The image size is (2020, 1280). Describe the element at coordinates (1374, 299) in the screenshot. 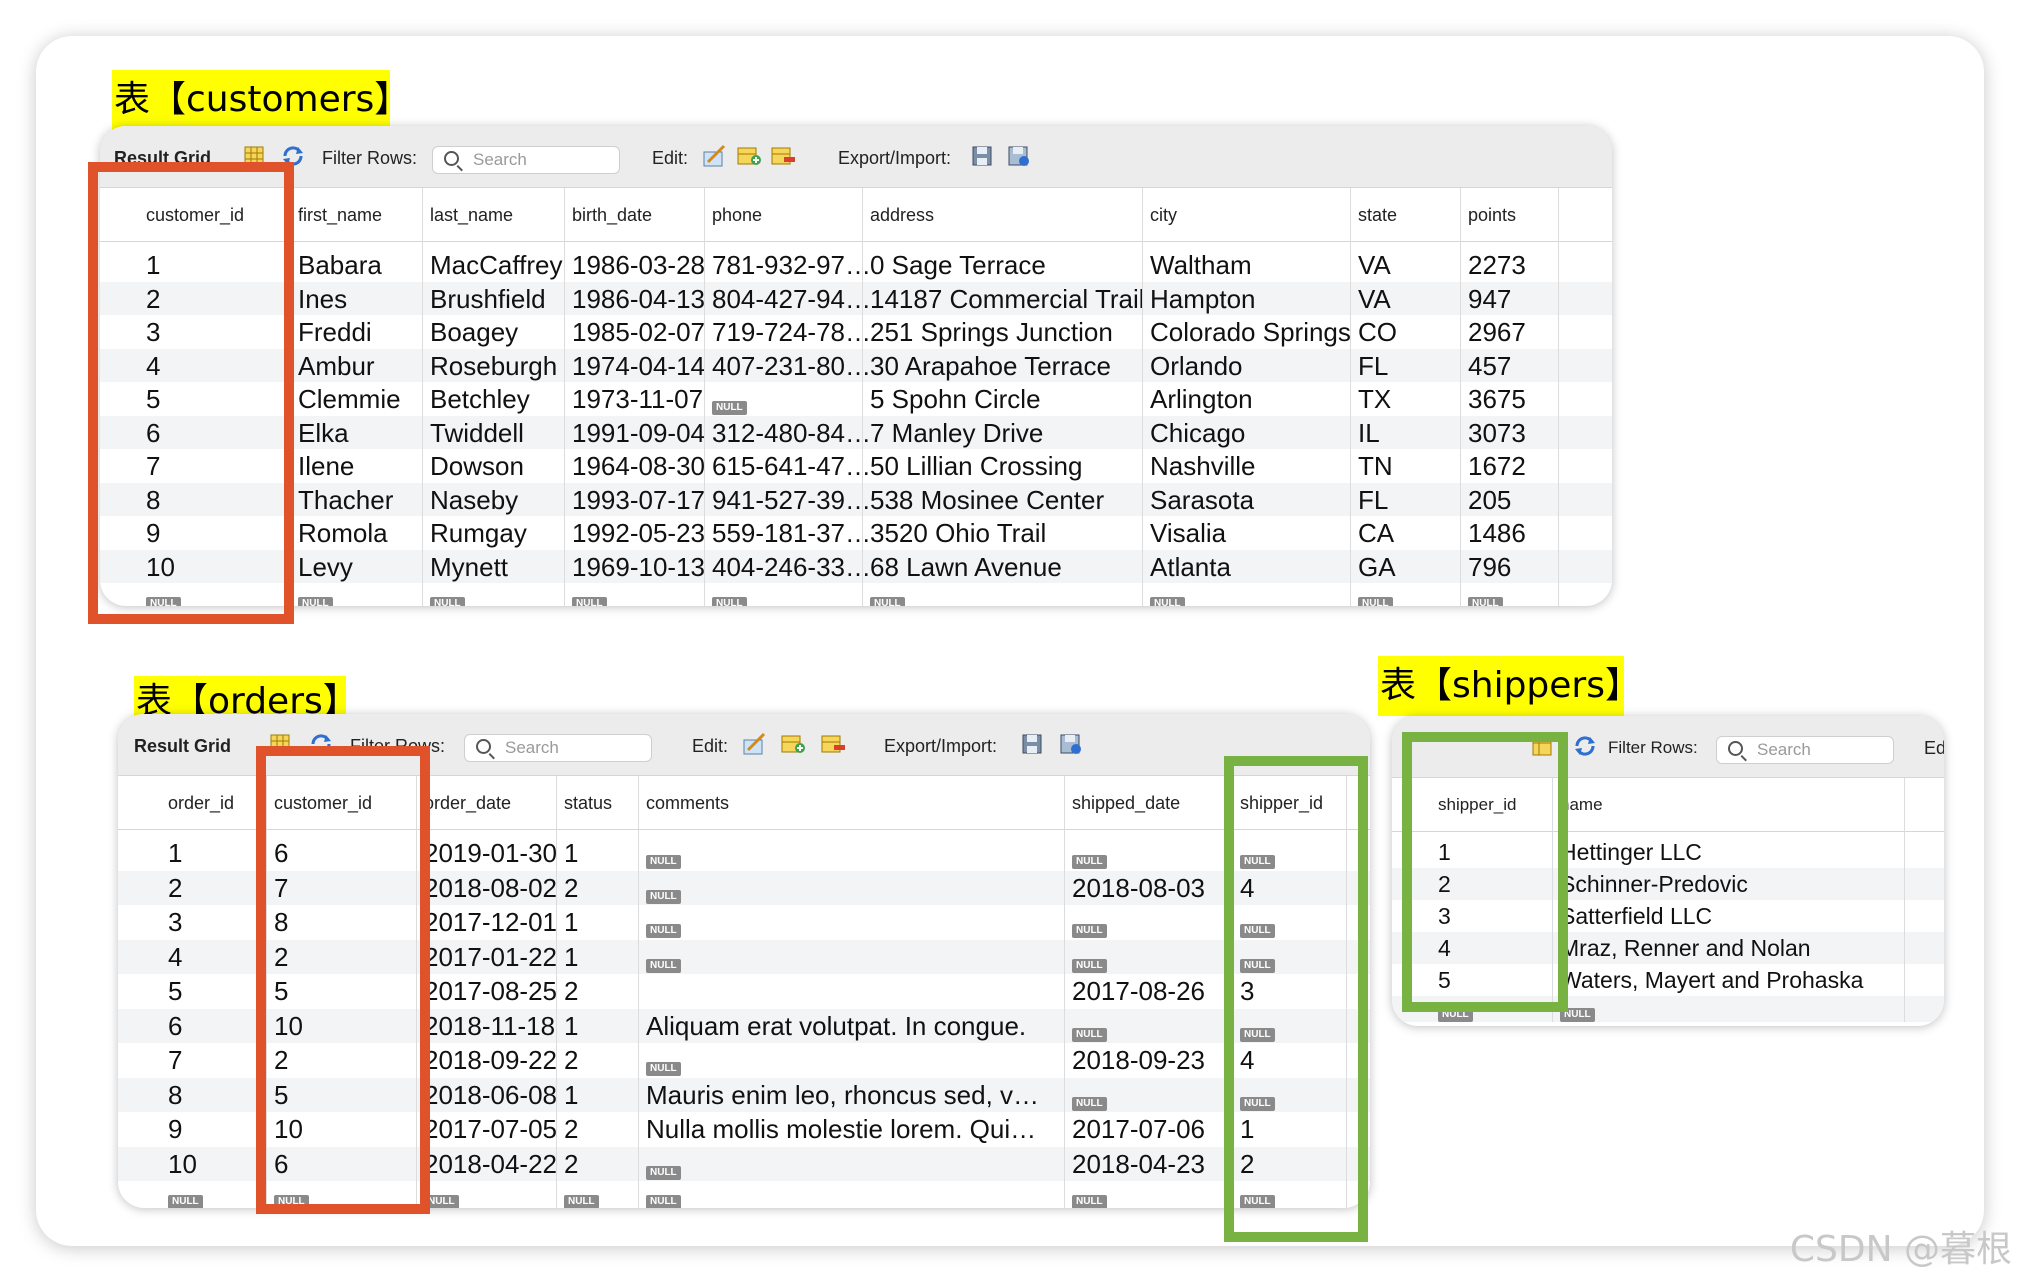

I see `table-cell-state: VA` at that location.